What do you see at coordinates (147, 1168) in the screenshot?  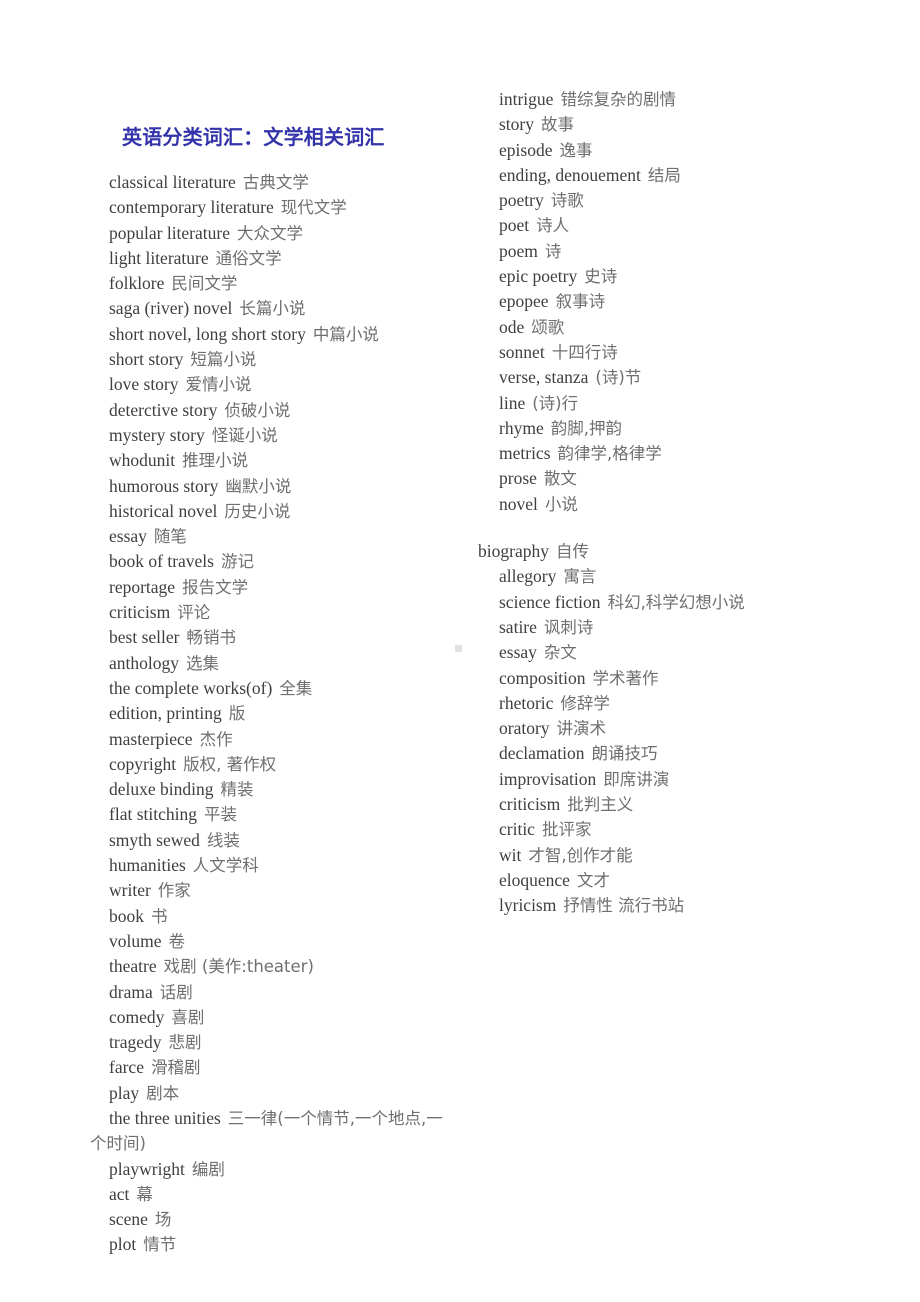 I see `entry-term-en: playwright` at bounding box center [147, 1168].